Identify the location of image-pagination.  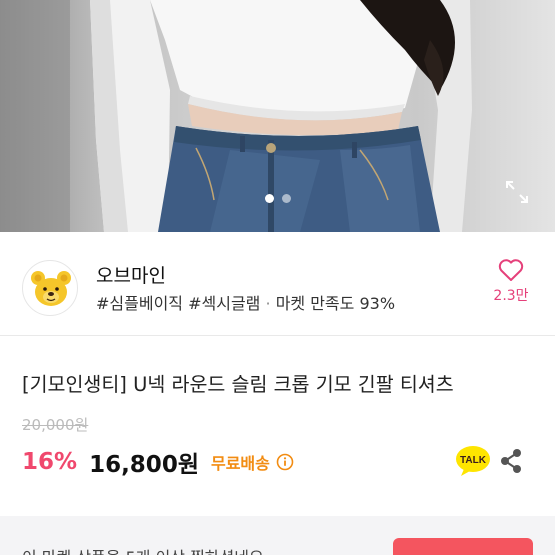
(277, 198).